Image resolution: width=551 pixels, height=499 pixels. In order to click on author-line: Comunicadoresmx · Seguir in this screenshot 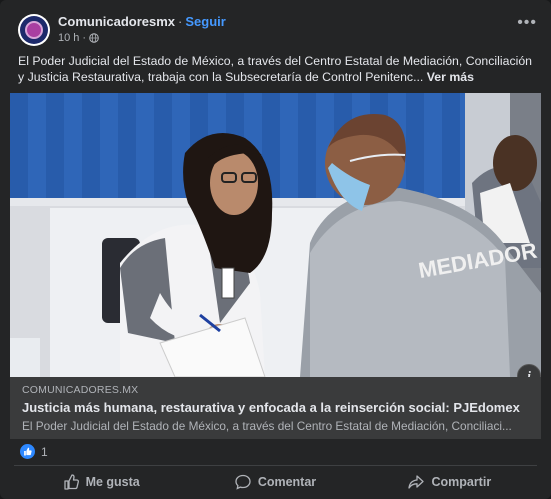, I will do `click(142, 21)`.